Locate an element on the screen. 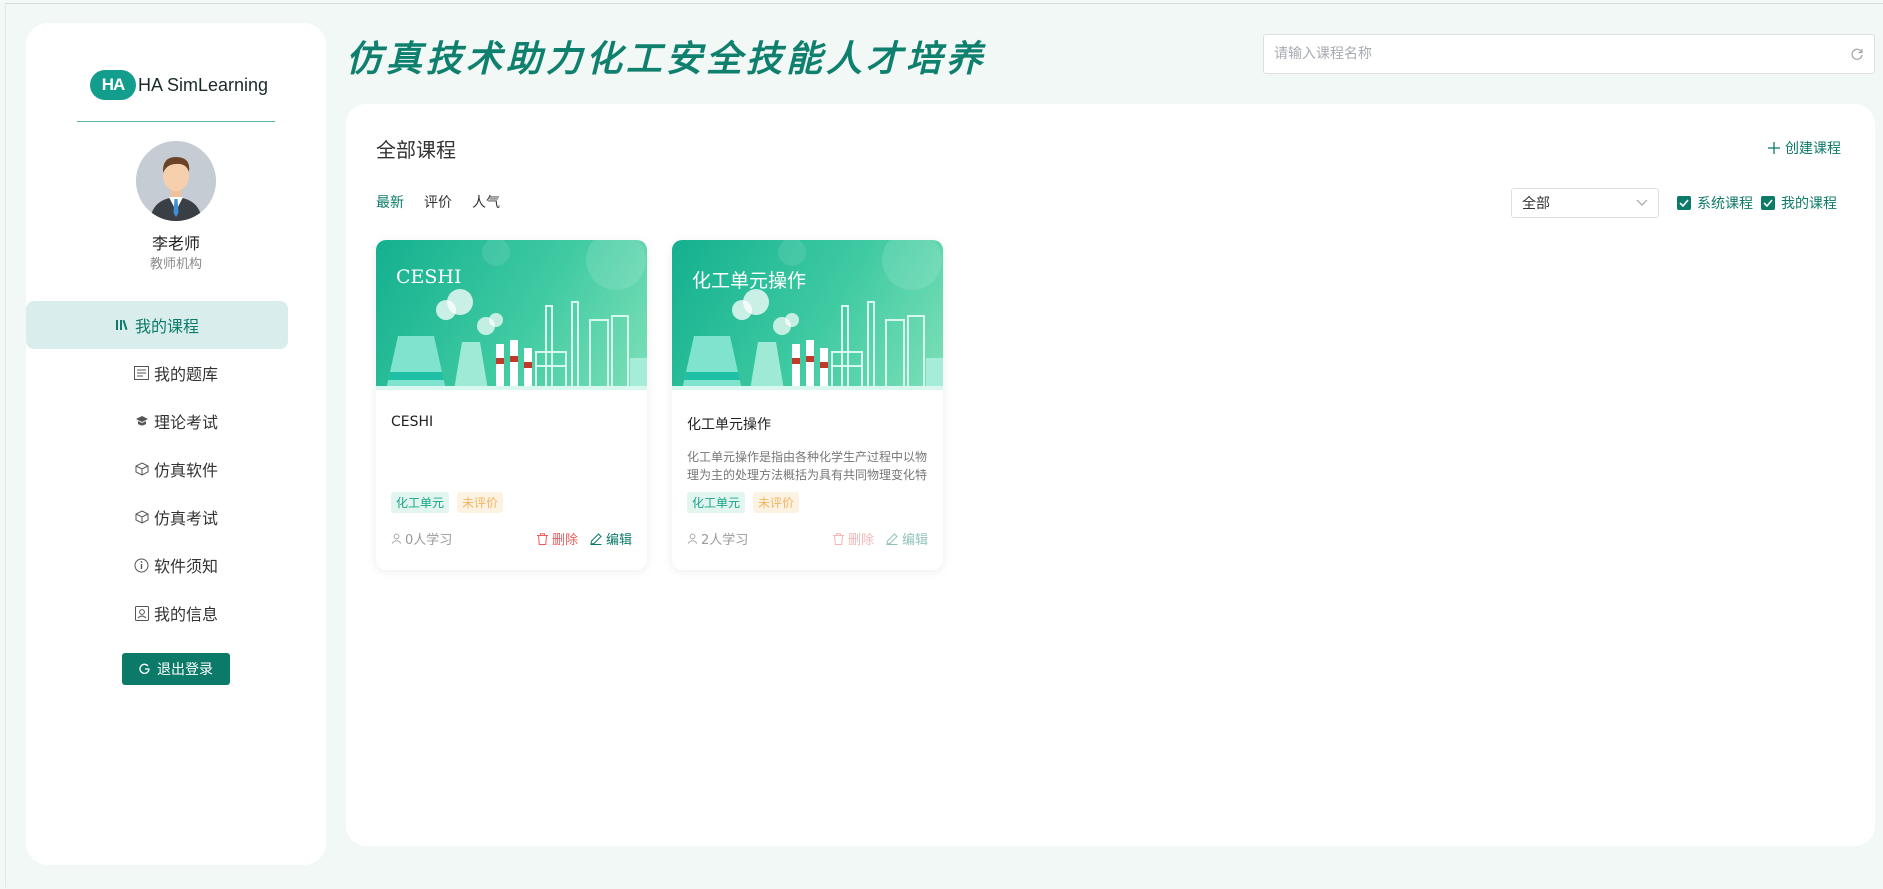 This screenshot has height=889, width=1883. course-banner: 化工单元操作 is located at coordinates (807, 315).